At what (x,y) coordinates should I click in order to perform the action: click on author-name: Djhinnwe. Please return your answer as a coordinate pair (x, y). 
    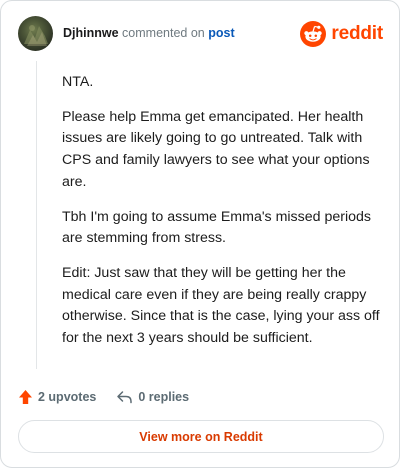
    Looking at the image, I should click on (91, 33).